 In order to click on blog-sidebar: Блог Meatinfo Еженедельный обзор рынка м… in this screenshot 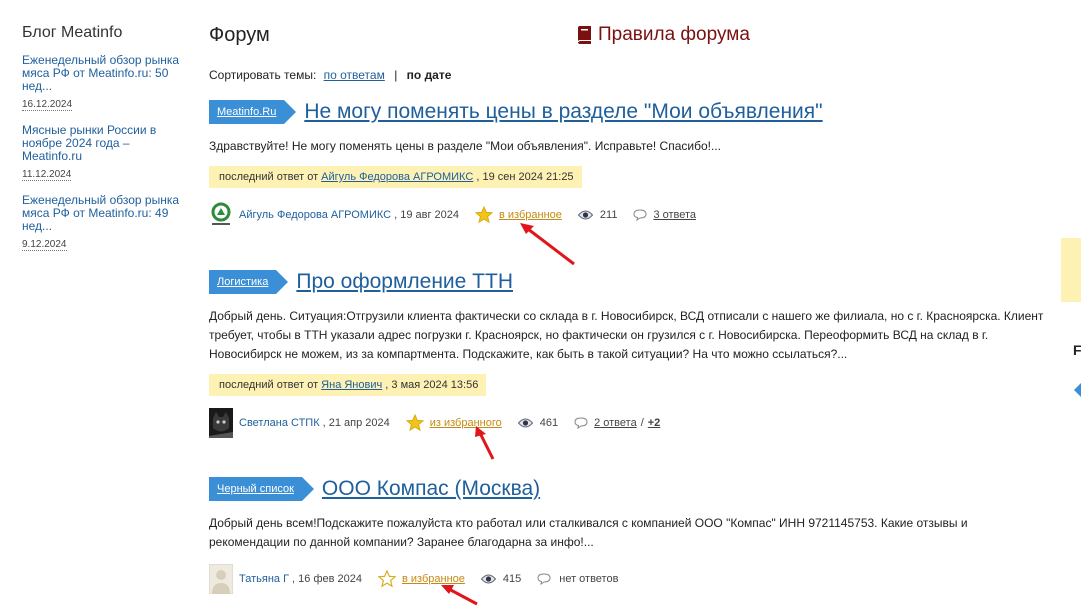, I will do `click(104, 144)`.